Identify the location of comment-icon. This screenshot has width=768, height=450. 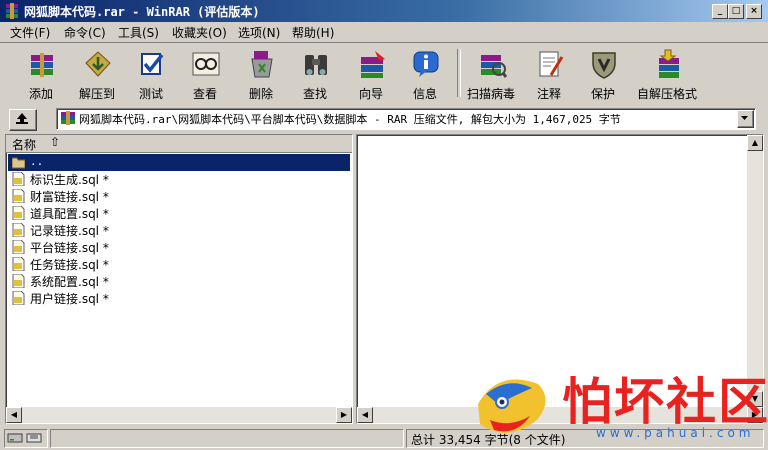
(551, 64).